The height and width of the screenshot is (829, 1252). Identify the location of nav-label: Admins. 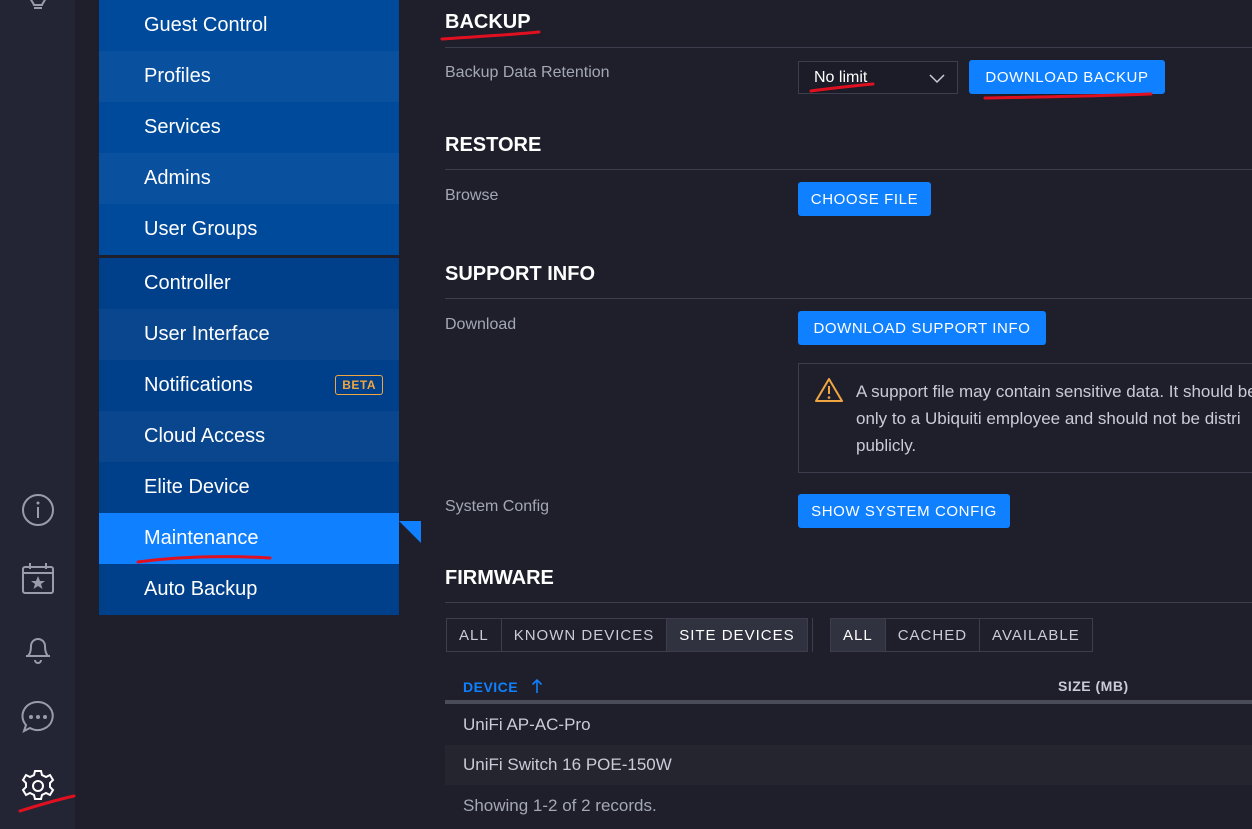
(177, 178).